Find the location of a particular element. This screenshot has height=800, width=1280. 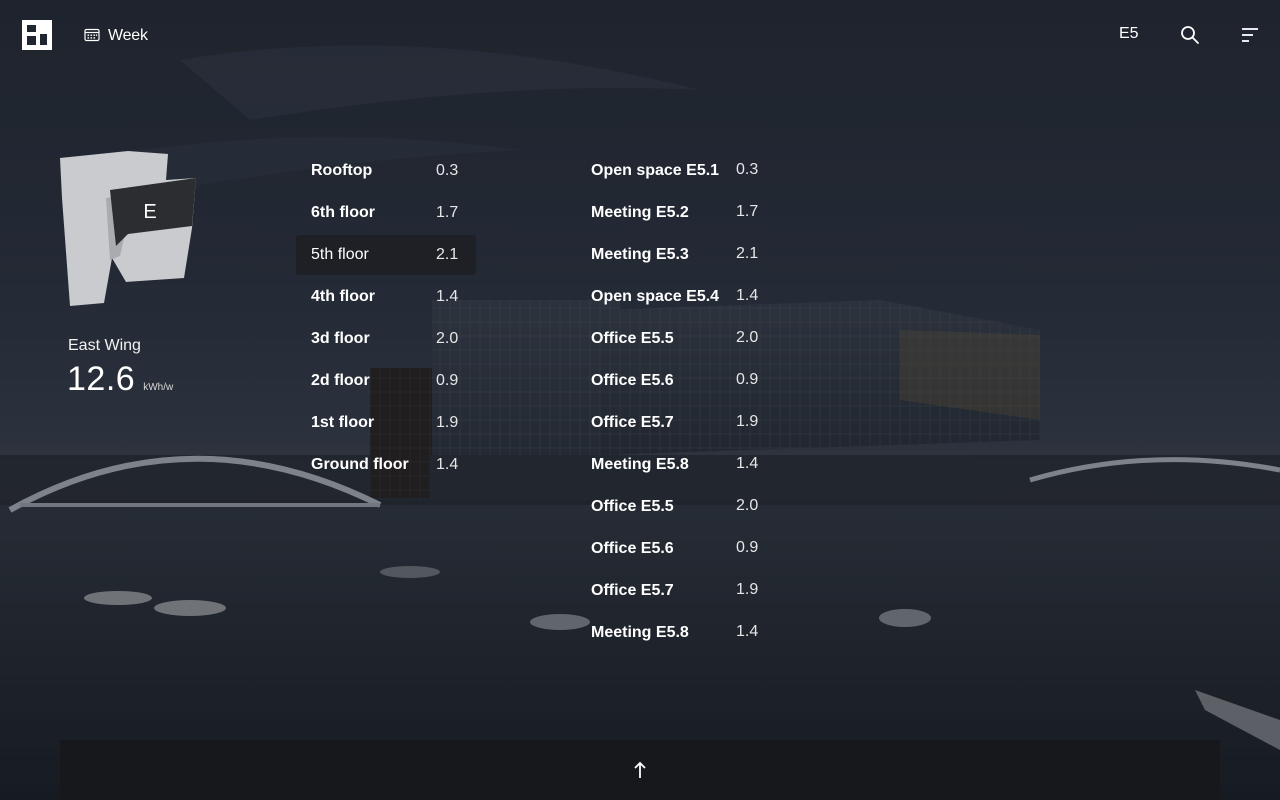

room-name: Meeting E5.3 is located at coordinates (640, 254).